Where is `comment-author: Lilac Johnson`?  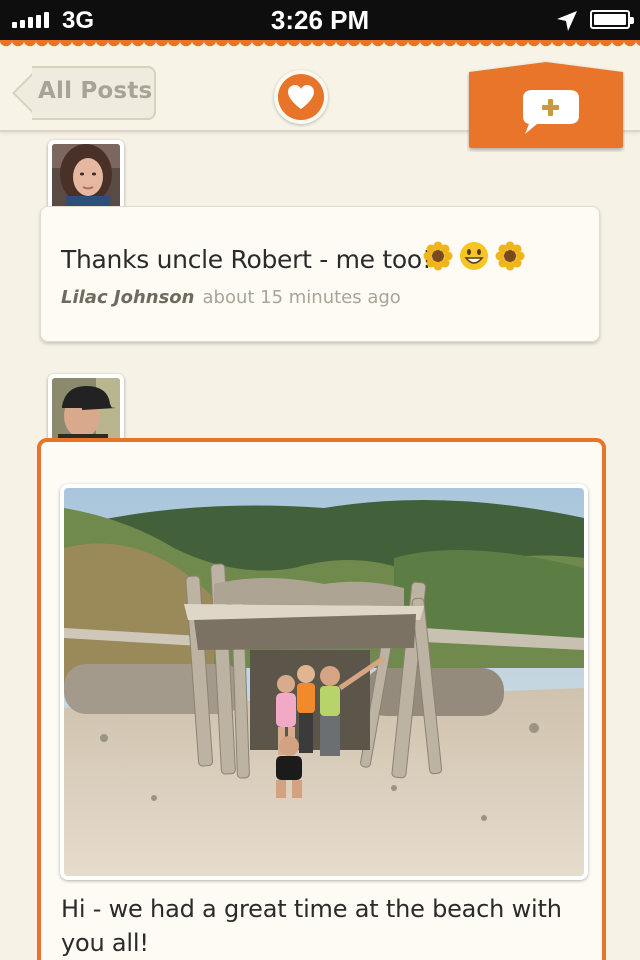
comment-author: Lilac Johnson is located at coordinates (127, 297).